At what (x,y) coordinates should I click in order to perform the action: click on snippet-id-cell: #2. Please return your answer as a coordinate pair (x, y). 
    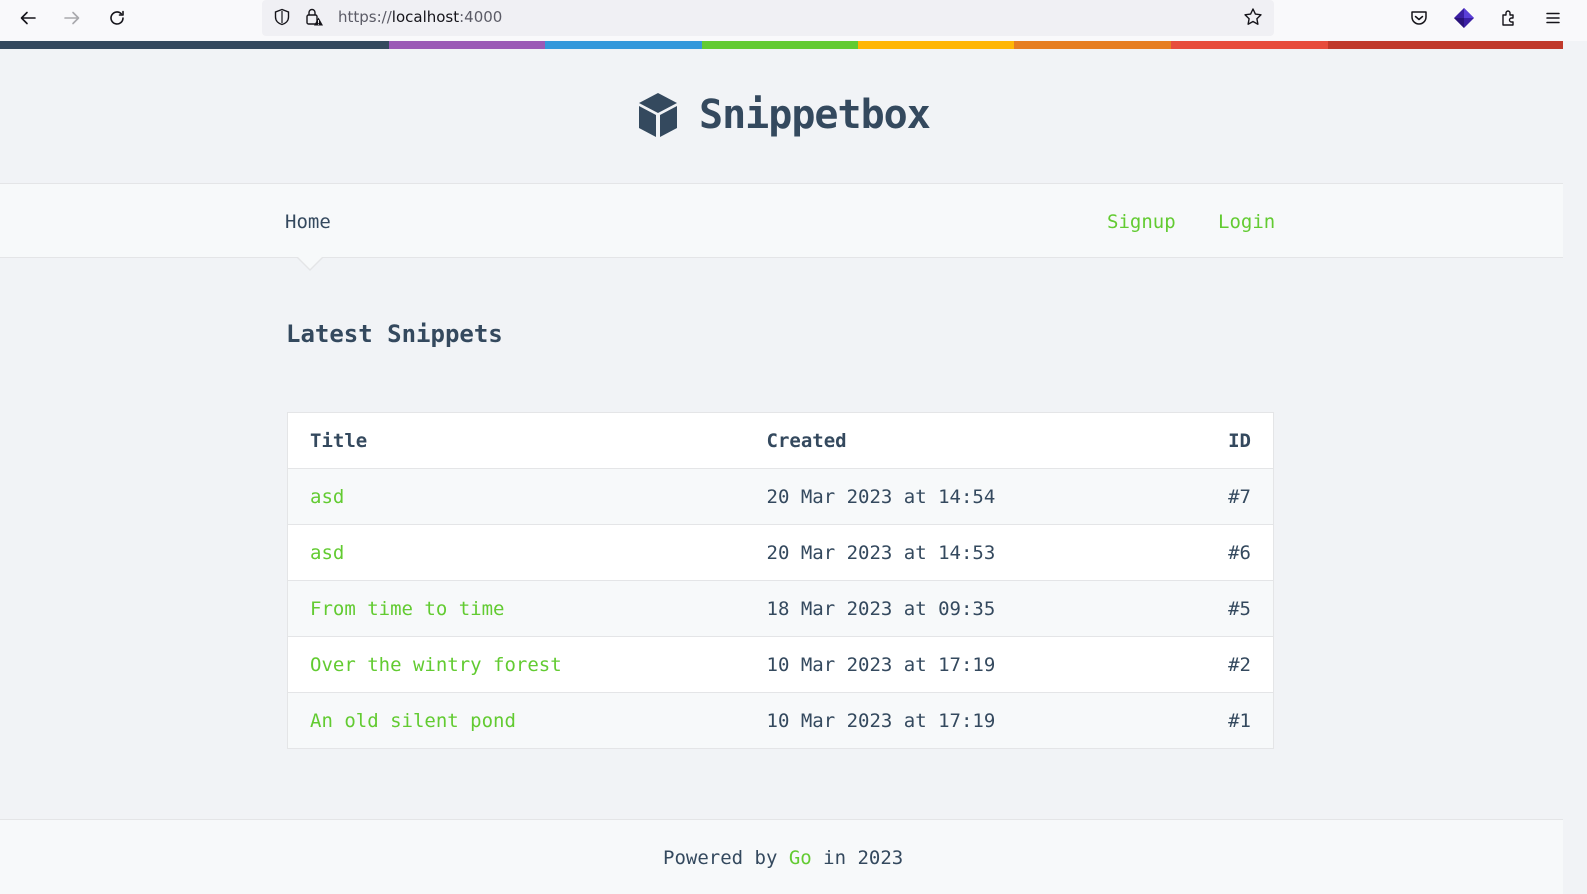
    Looking at the image, I should click on (1199, 664).